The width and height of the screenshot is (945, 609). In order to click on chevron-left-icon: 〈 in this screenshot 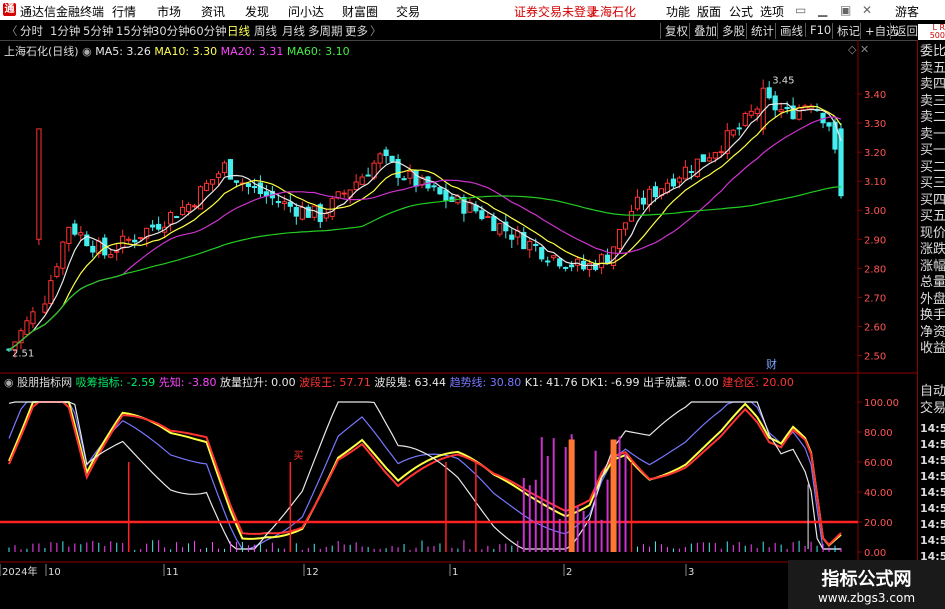, I will do `click(12, 31)`.